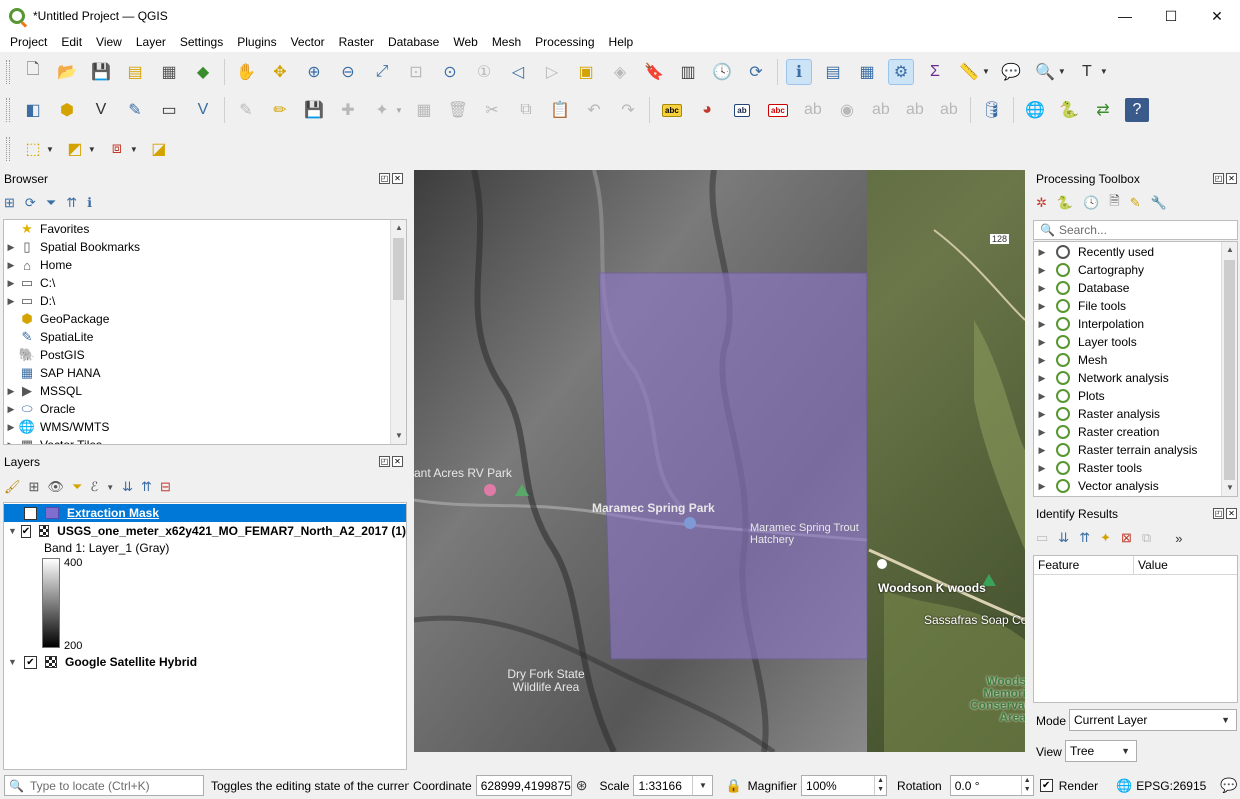 Image resolution: width=1240 pixels, height=799 pixels. What do you see at coordinates (1217, 16) in the screenshot?
I see `close-button: ✕` at bounding box center [1217, 16].